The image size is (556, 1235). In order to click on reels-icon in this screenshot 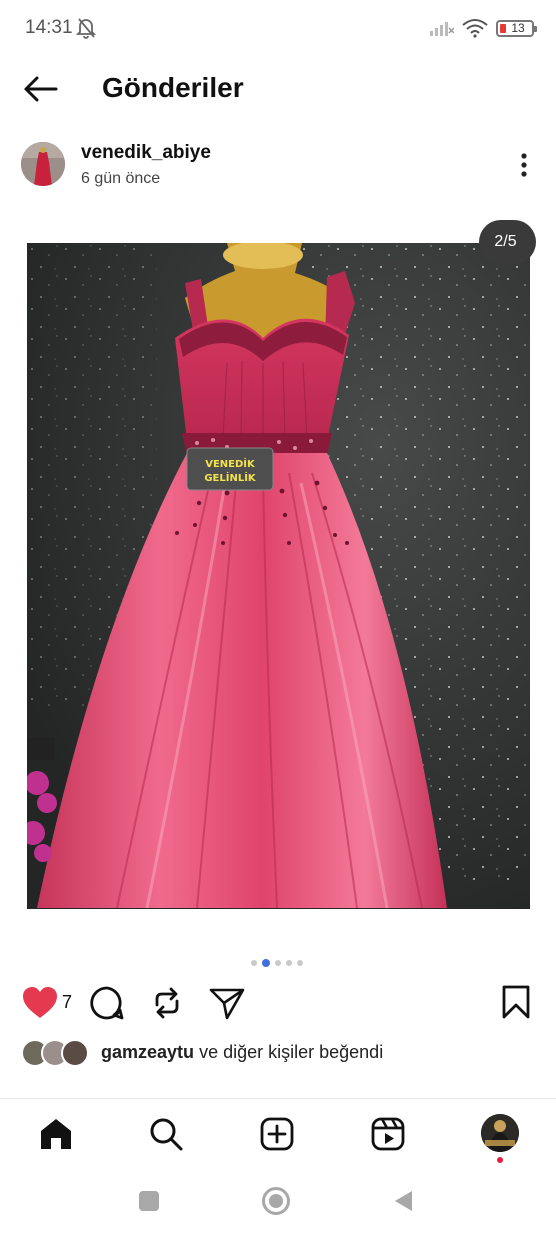, I will do `click(388, 1134)`.